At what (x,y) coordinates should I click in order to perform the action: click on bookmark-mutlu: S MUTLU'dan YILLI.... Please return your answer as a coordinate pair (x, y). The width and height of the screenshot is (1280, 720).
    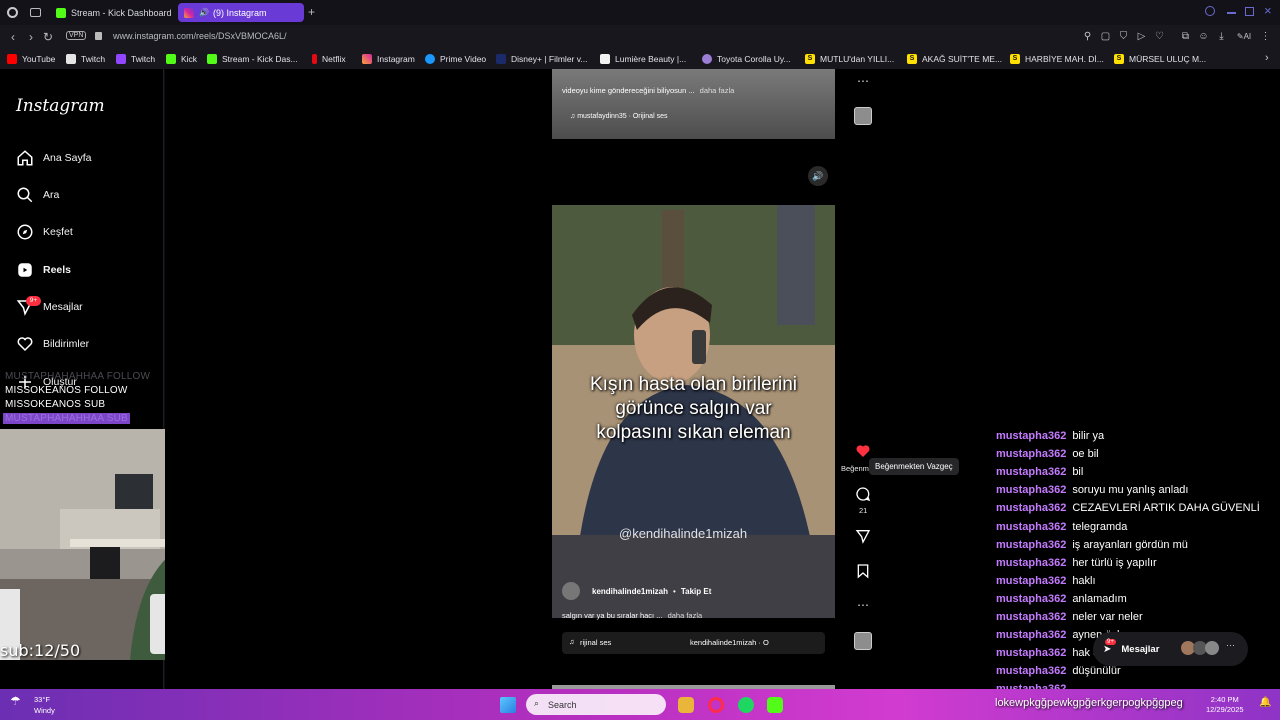
    Looking at the image, I should click on (849, 59).